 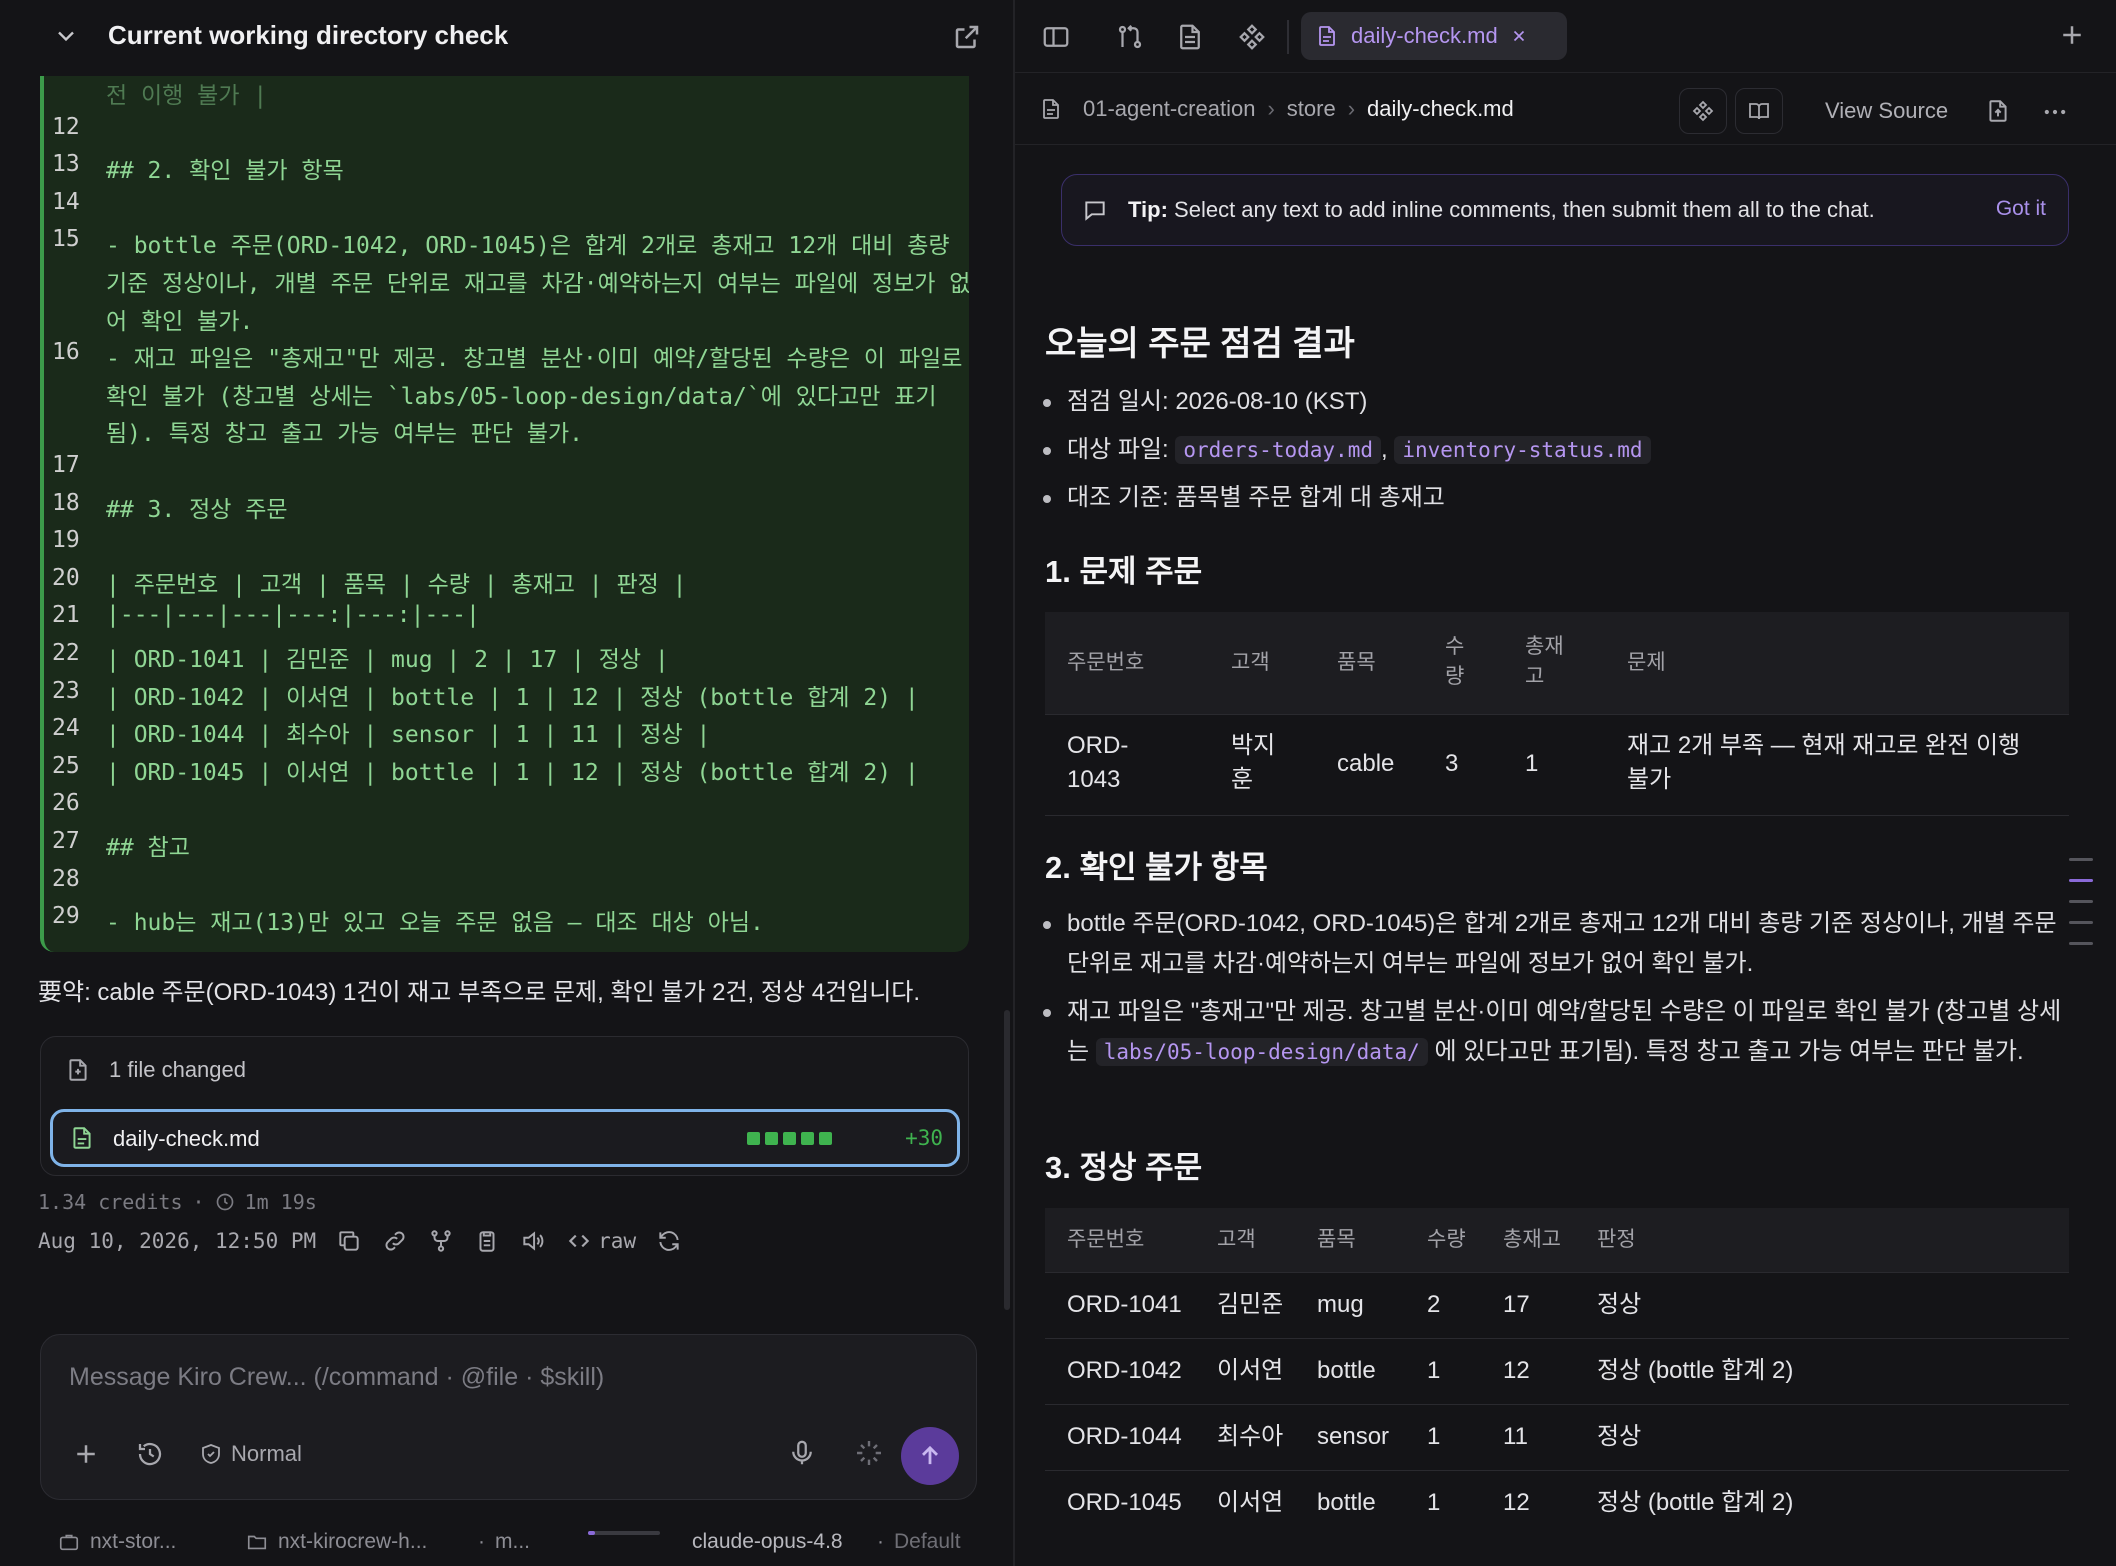 I want to click on table-header: 주문번호 고객 품목 수 량 총재 고 문제, so click(x=1557, y=663).